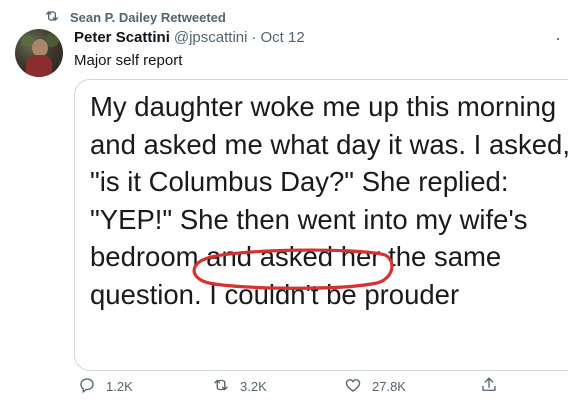  What do you see at coordinates (39, 53) in the screenshot?
I see `avatar` at bounding box center [39, 53].